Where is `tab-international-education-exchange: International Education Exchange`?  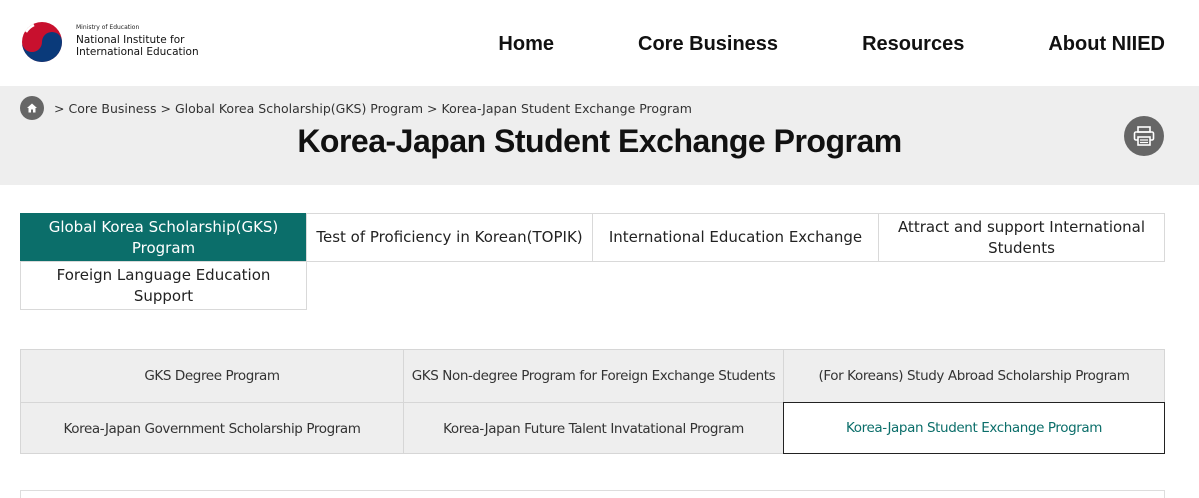 tab-international-education-exchange: International Education Exchange is located at coordinates (735, 237).